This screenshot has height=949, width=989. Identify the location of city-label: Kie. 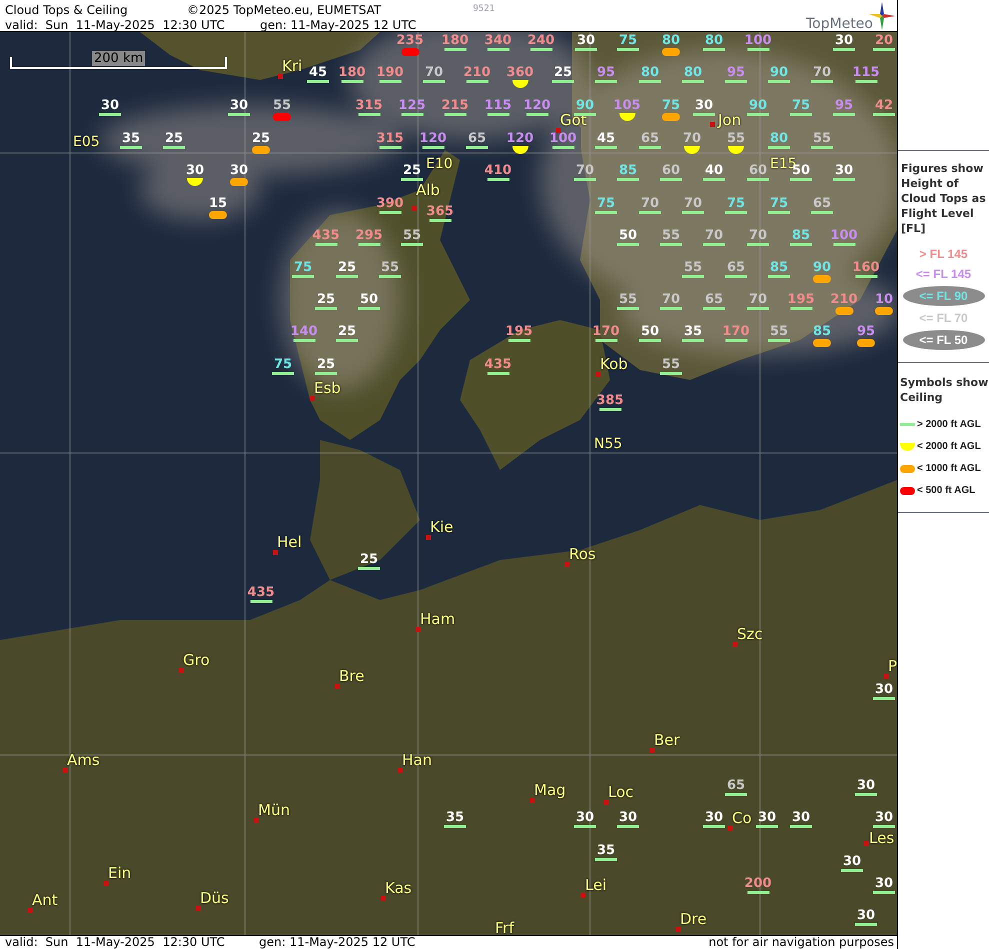
(442, 527).